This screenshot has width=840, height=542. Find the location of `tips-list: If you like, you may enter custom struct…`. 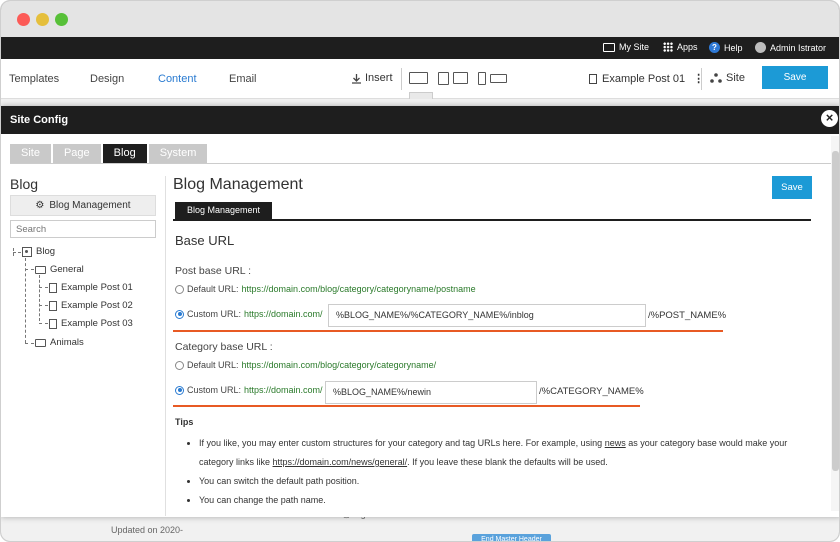

tips-list: If you like, you may enter custom struct… is located at coordinates (496, 472).